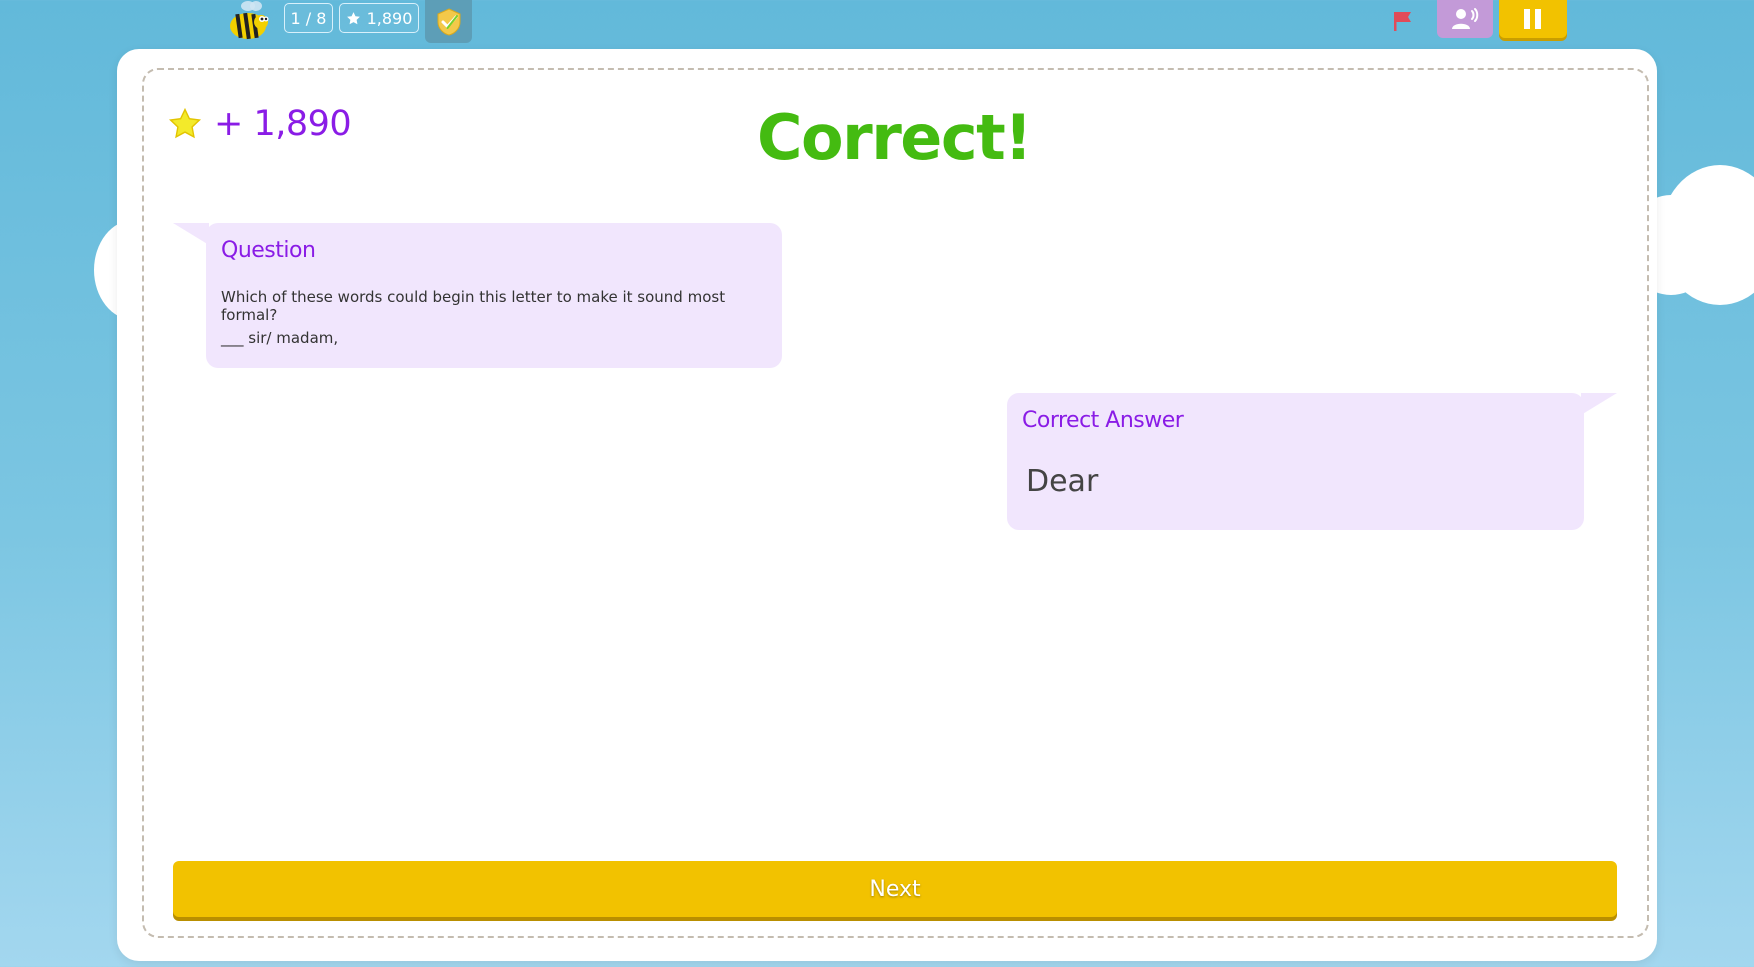 Image resolution: width=1754 pixels, height=967 pixels. I want to click on answer-bubble-tail, so click(1599, 404).